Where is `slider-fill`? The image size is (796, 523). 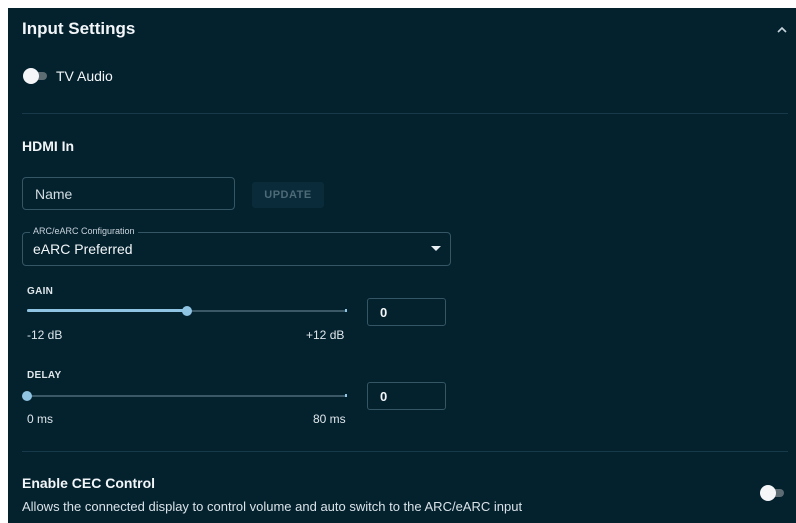
slider-fill is located at coordinates (107, 310).